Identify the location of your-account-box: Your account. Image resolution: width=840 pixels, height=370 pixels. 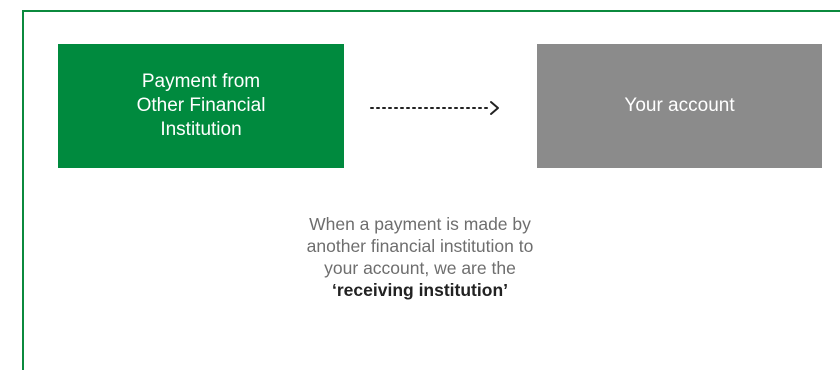
(679, 106).